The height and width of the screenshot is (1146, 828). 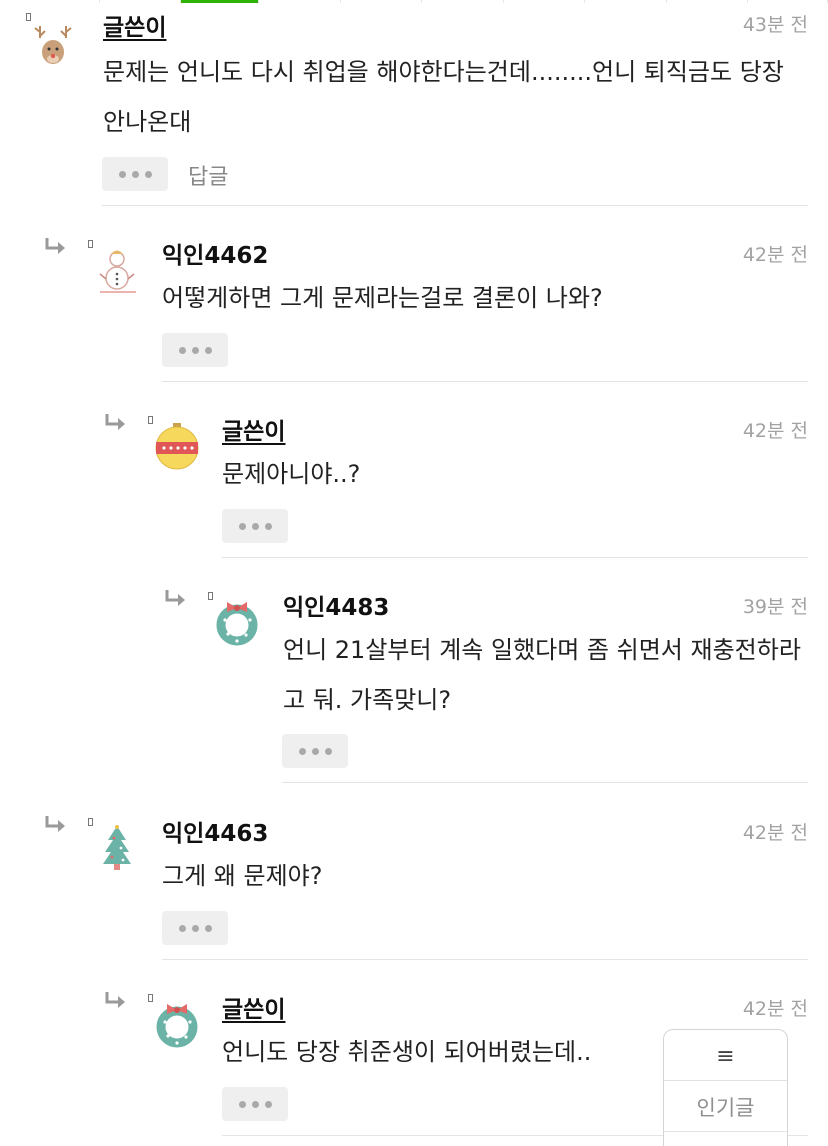 I want to click on popular-posts-button: 인기글, so click(x=725, y=1107).